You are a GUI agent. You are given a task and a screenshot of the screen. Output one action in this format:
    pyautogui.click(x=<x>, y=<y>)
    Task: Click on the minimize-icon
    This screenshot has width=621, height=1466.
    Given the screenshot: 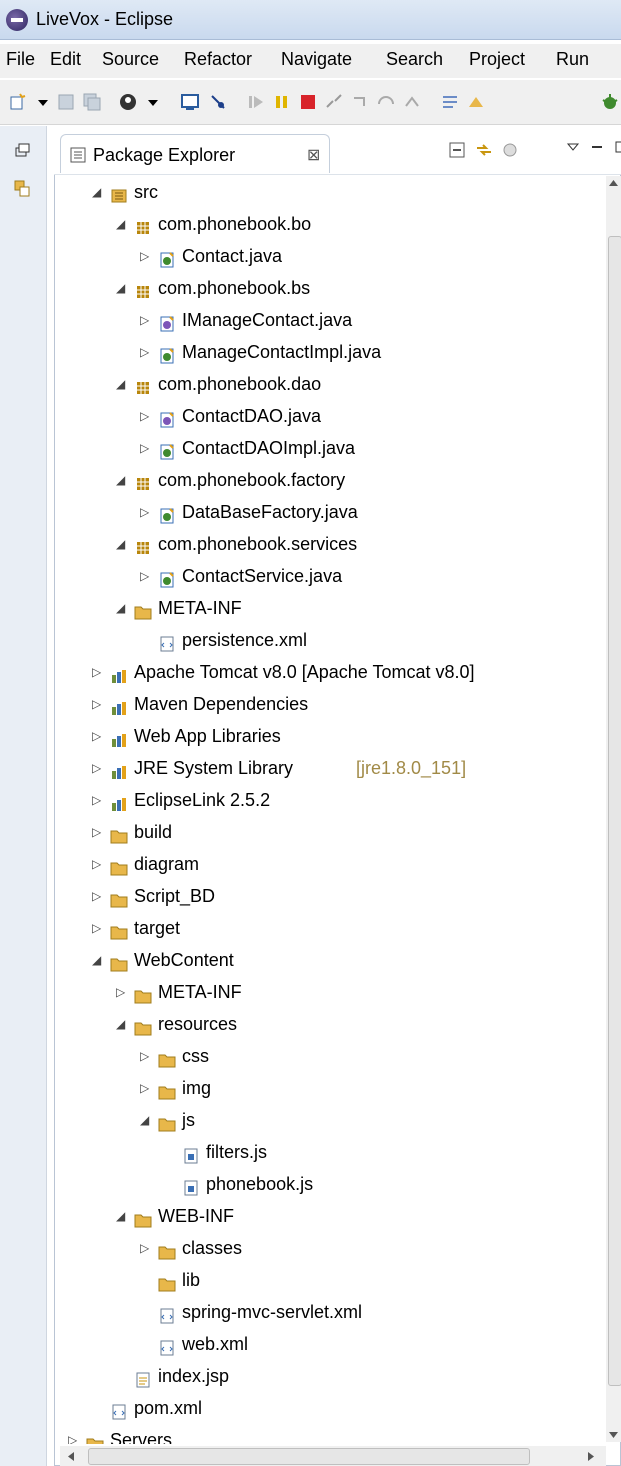 What is the action you would take?
    pyautogui.click(x=597, y=147)
    